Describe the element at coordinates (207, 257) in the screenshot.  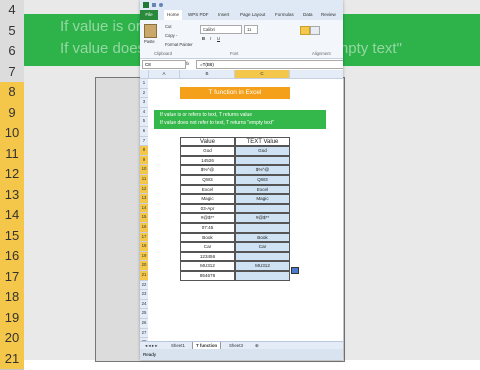
I see `value-cell: 123456` at that location.